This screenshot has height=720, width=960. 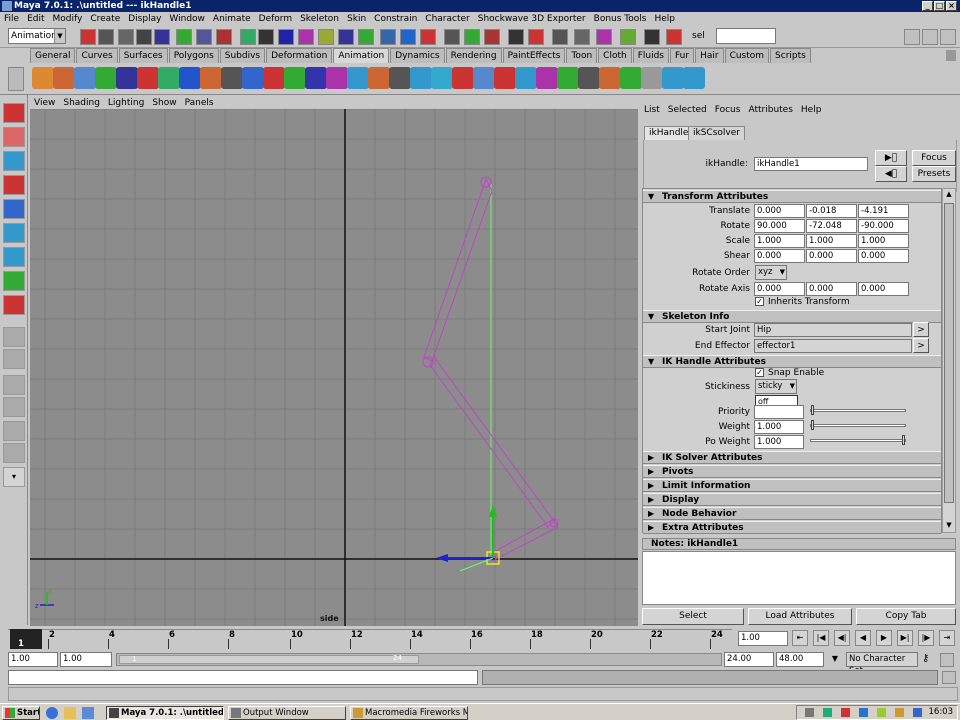 I want to click on section-display: ▶ Display, so click(x=792, y=499).